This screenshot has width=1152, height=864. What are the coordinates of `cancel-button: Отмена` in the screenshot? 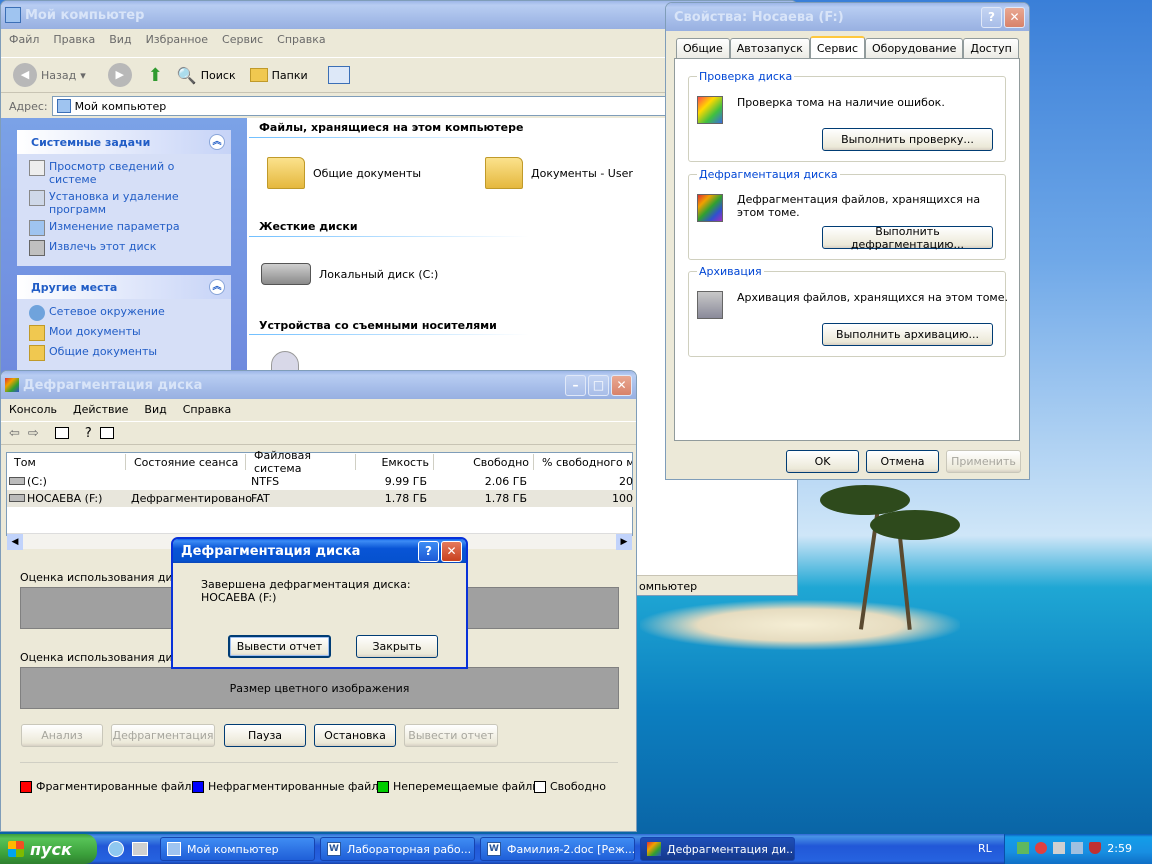 It's located at (902, 461).